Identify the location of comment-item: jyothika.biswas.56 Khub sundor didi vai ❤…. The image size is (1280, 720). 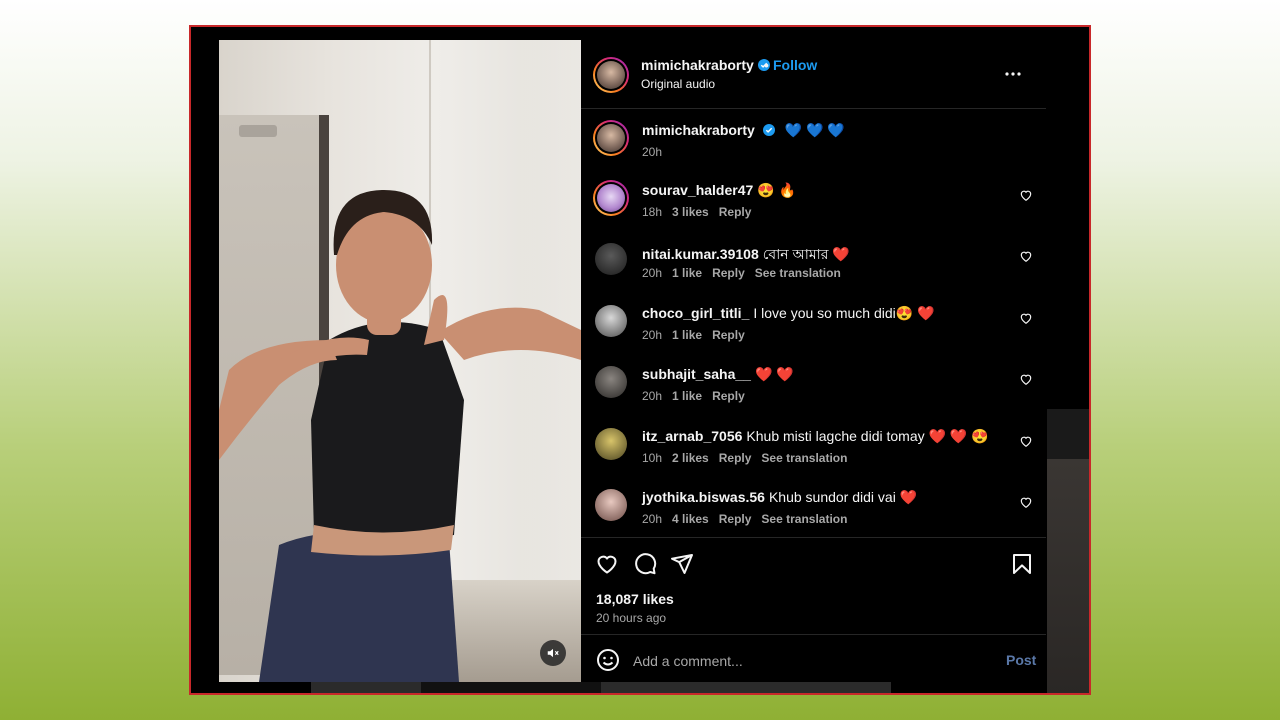
(813, 512).